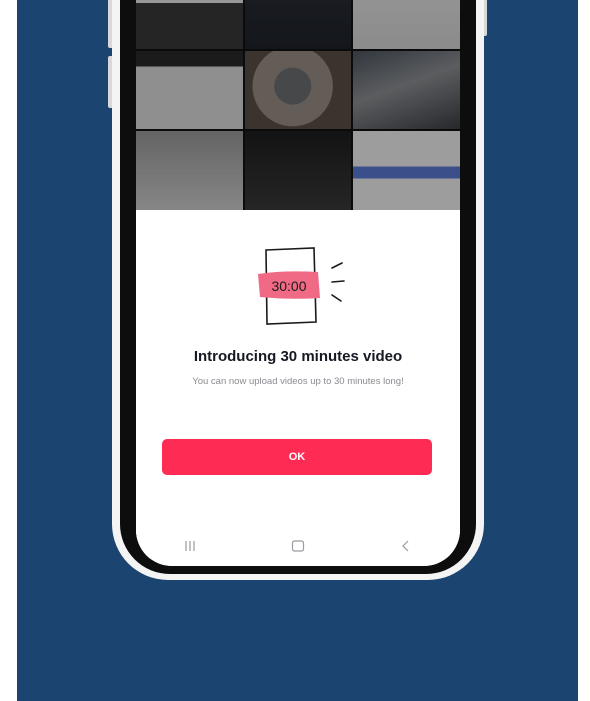 The height and width of the screenshot is (701, 590). I want to click on back-icon, so click(406, 546).